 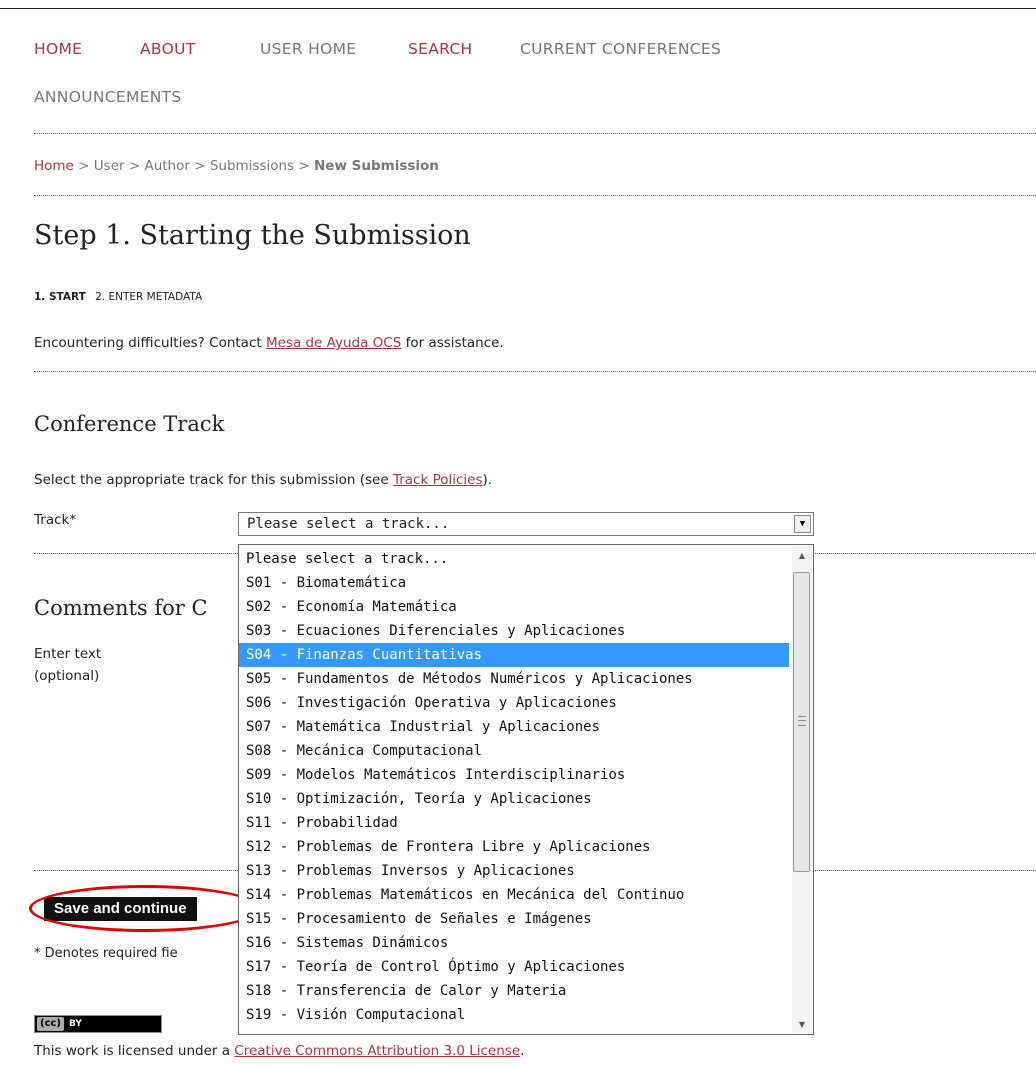 What do you see at coordinates (129, 424) in the screenshot?
I see `conference-track-heading: Conference Track` at bounding box center [129, 424].